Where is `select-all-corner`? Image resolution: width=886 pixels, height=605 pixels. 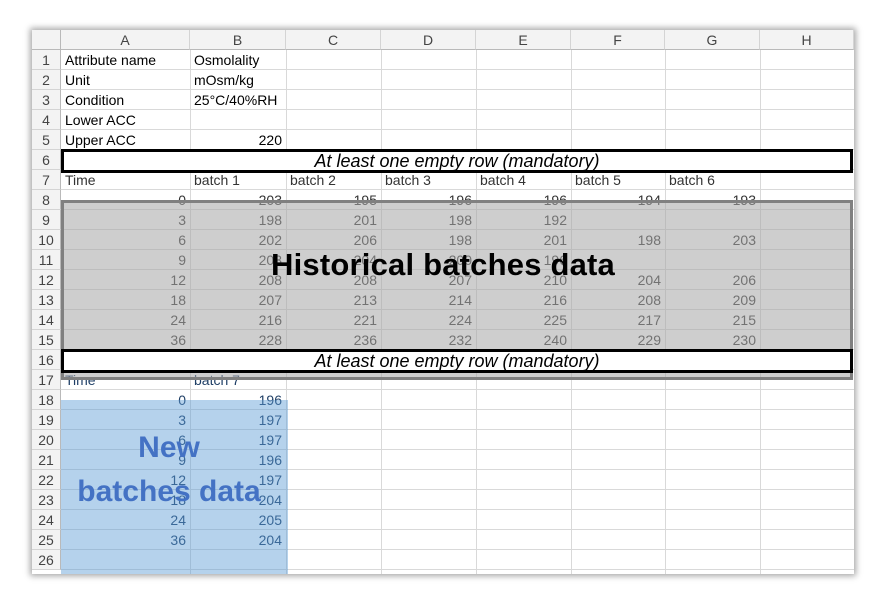
select-all-corner is located at coordinates (46, 40).